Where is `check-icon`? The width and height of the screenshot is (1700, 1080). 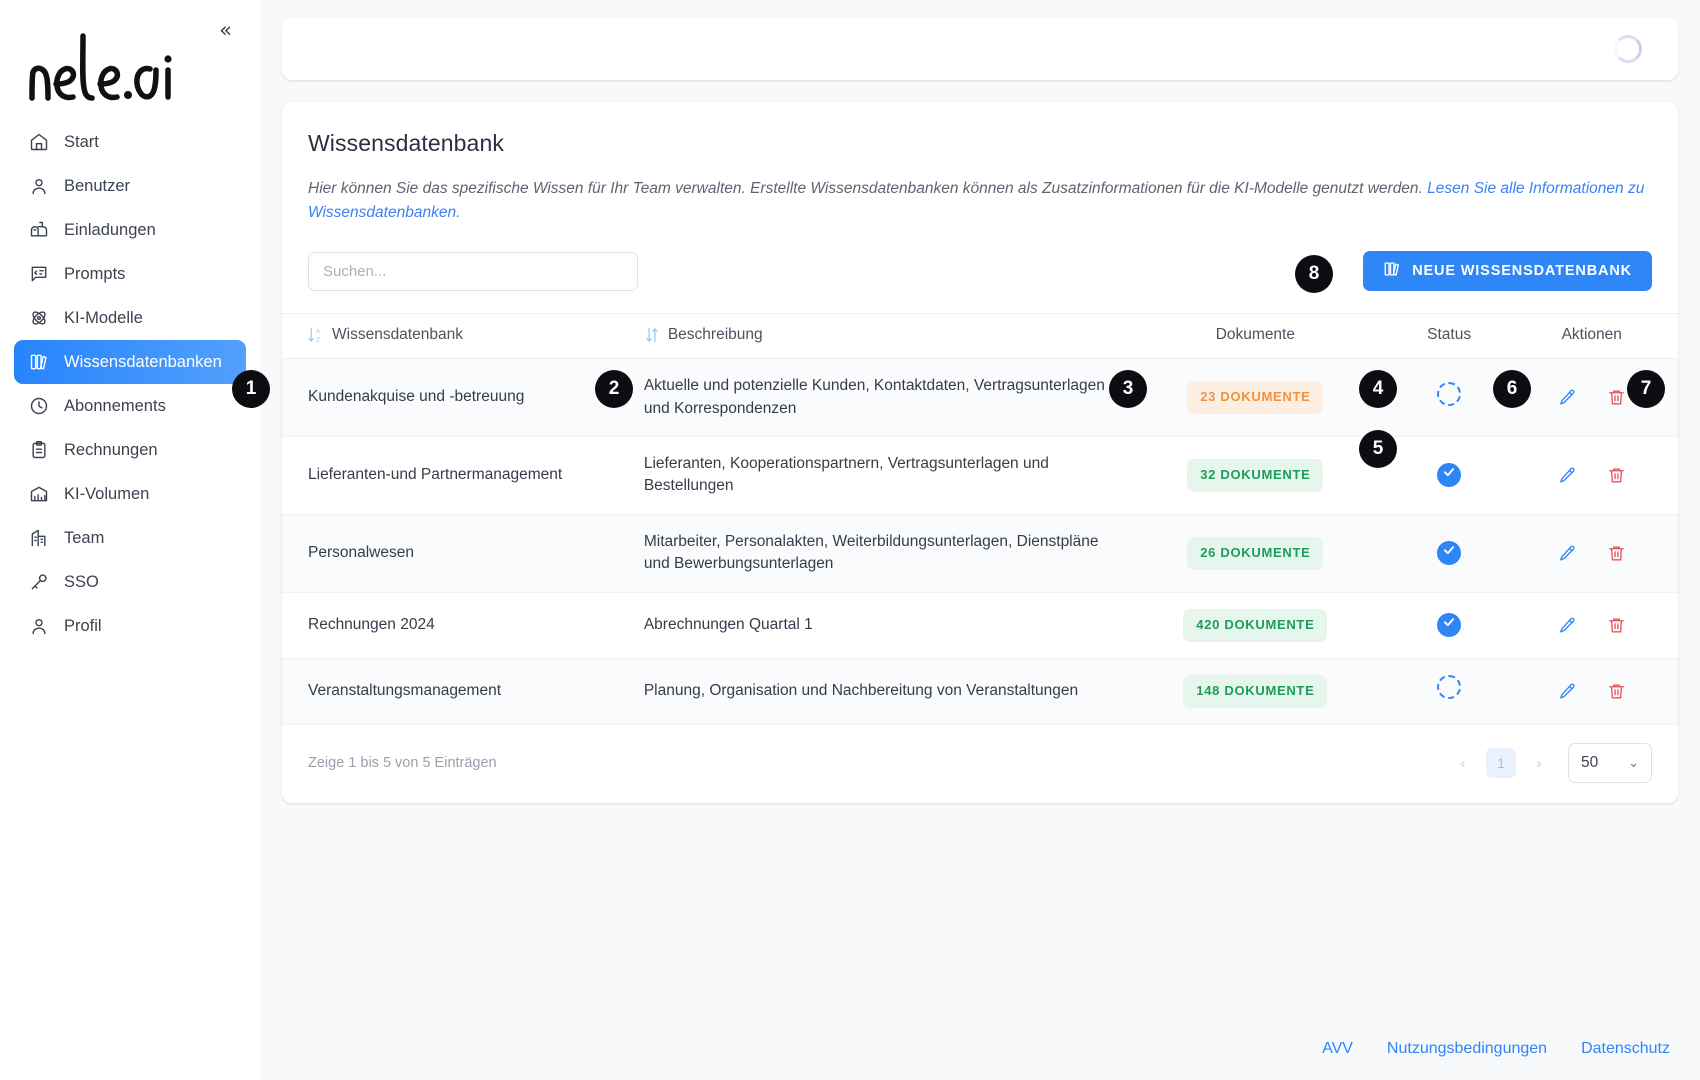
check-icon is located at coordinates (1449, 553).